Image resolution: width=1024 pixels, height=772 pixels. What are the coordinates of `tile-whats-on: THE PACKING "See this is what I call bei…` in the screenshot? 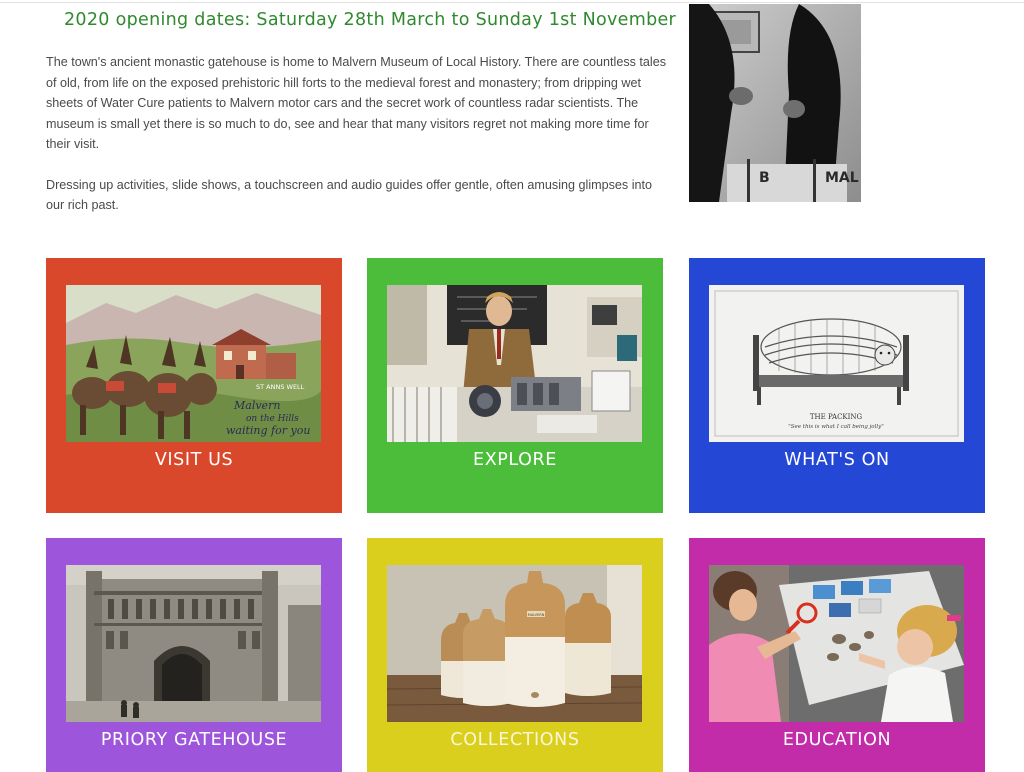 It's located at (837, 385).